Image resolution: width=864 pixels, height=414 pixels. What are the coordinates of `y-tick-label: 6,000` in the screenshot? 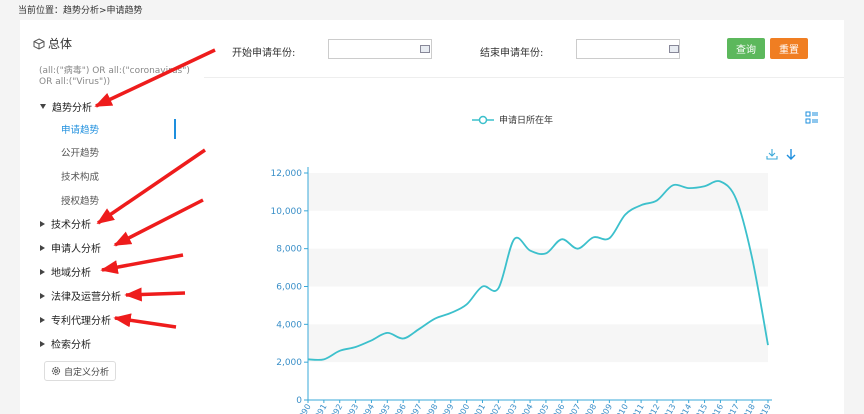 It's located at (289, 288).